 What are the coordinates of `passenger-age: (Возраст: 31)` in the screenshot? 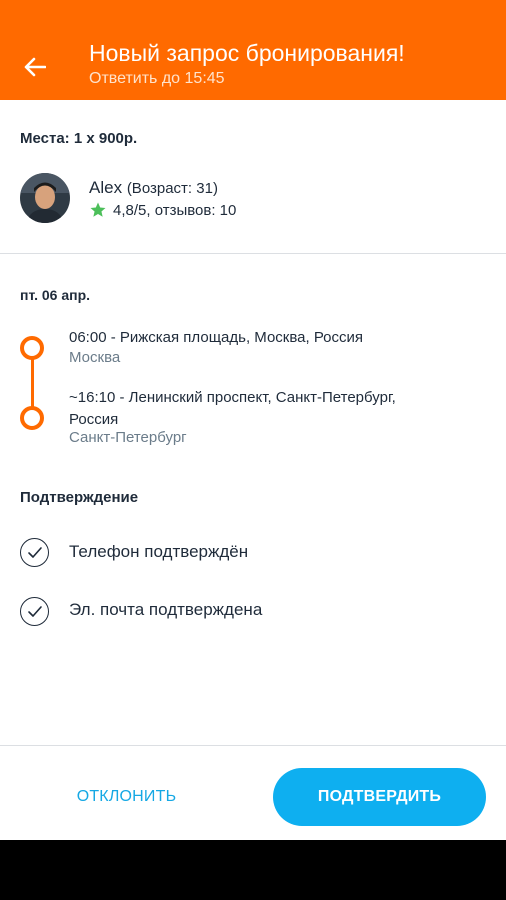 It's located at (172, 188).